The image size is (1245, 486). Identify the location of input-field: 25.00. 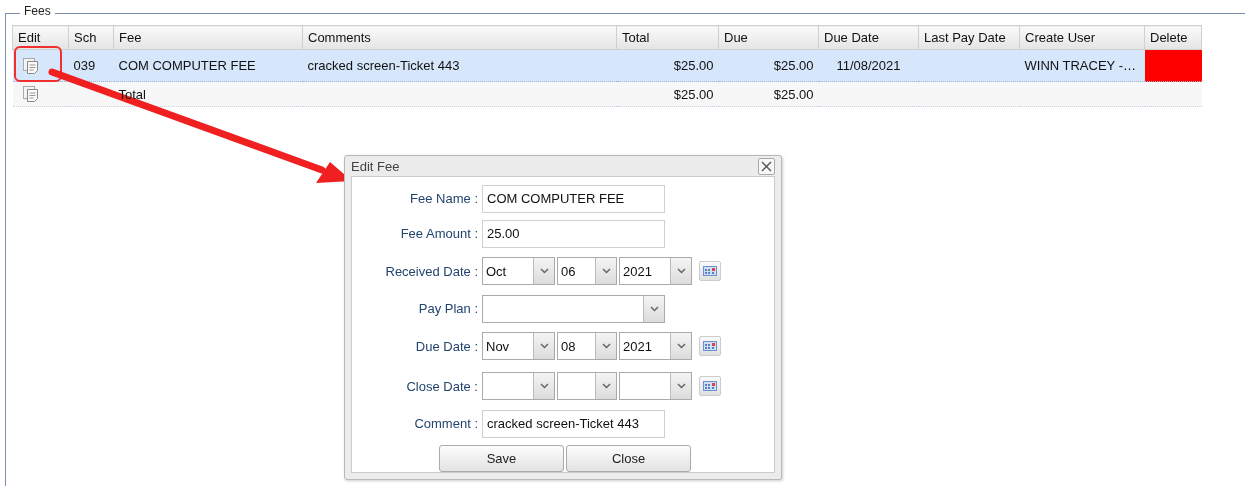
(573, 233).